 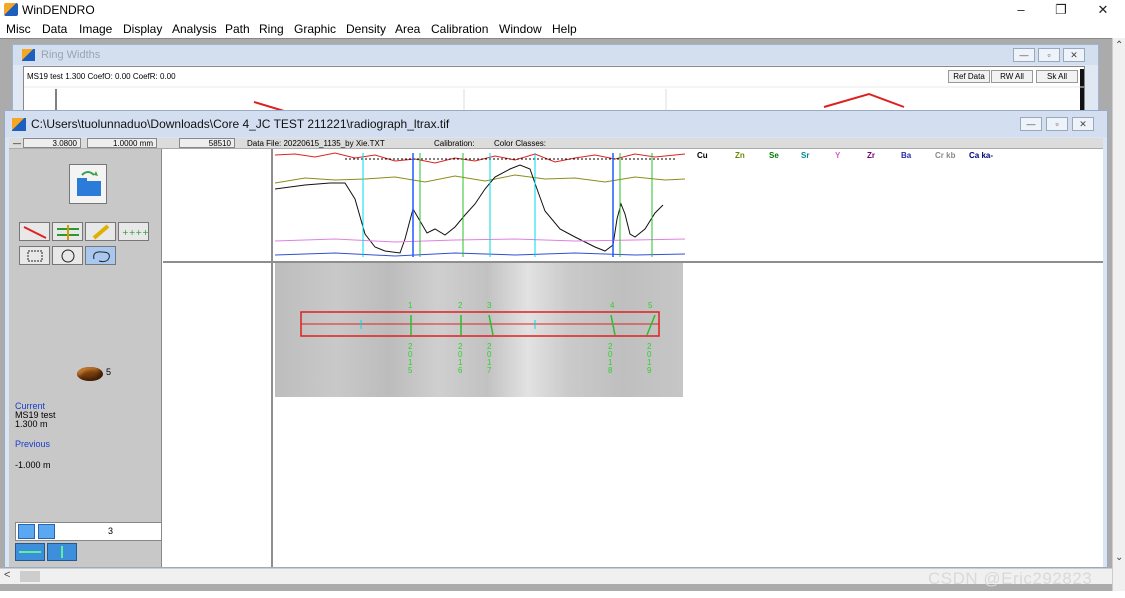 I want to click on window-icon, so click(x=19, y=124).